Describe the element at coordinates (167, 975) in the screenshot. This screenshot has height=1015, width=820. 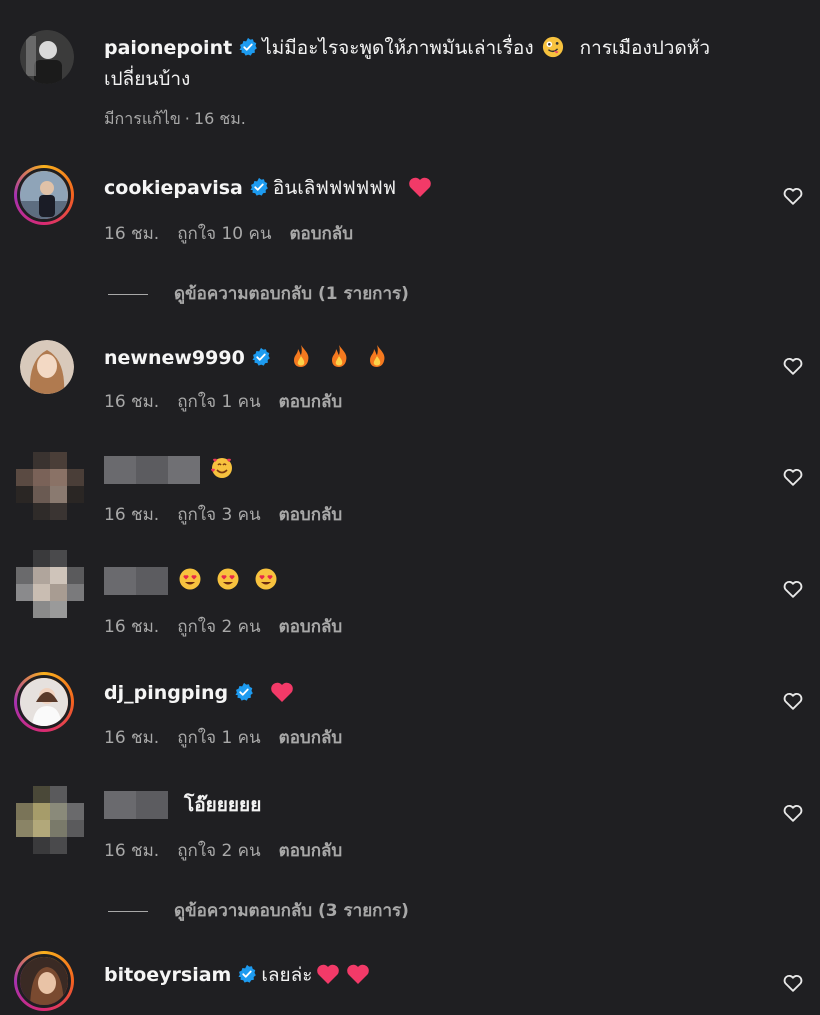
I see `username: bitoeyrsiam` at that location.